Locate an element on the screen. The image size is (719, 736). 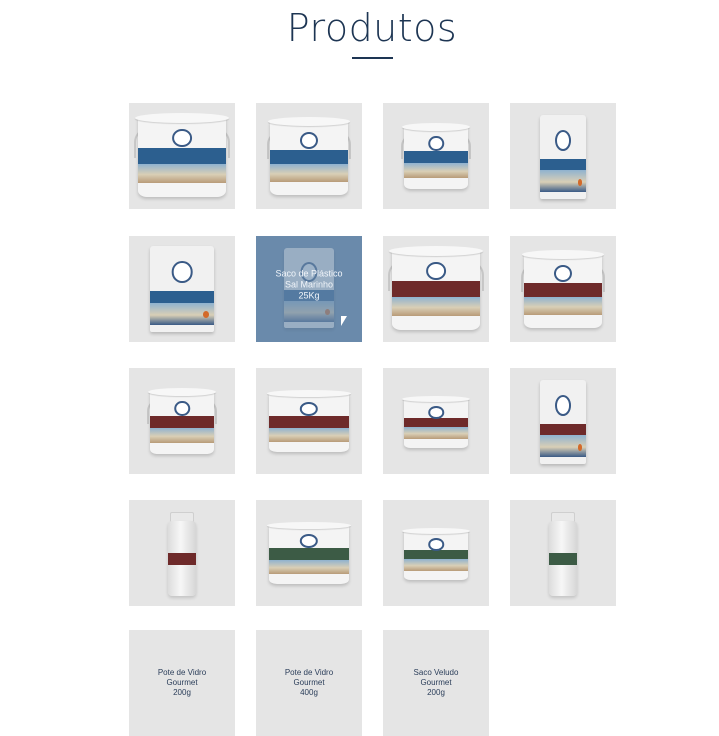
product-tile: Saco de Plástico Sal Marinho 25Kg is located at coordinates (309, 289).